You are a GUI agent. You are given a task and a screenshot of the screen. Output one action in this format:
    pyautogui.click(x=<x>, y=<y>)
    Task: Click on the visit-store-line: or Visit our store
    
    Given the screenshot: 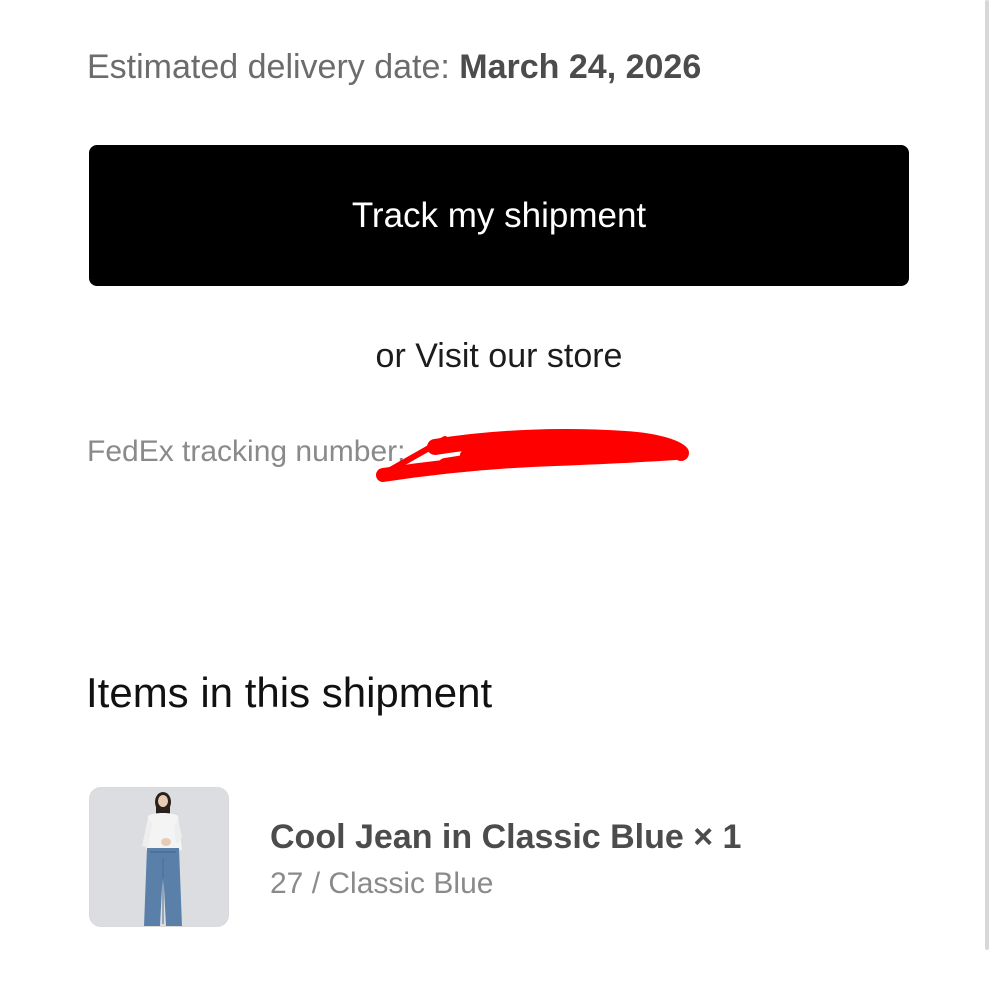 What is the action you would take?
    pyautogui.click(x=499, y=356)
    